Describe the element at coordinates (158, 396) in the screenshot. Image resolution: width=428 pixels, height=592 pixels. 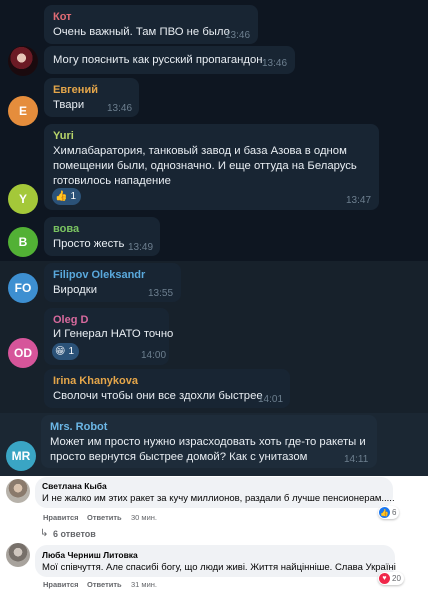
I see `message-text: Сволочи чтобы они все здохли быстрее` at that location.